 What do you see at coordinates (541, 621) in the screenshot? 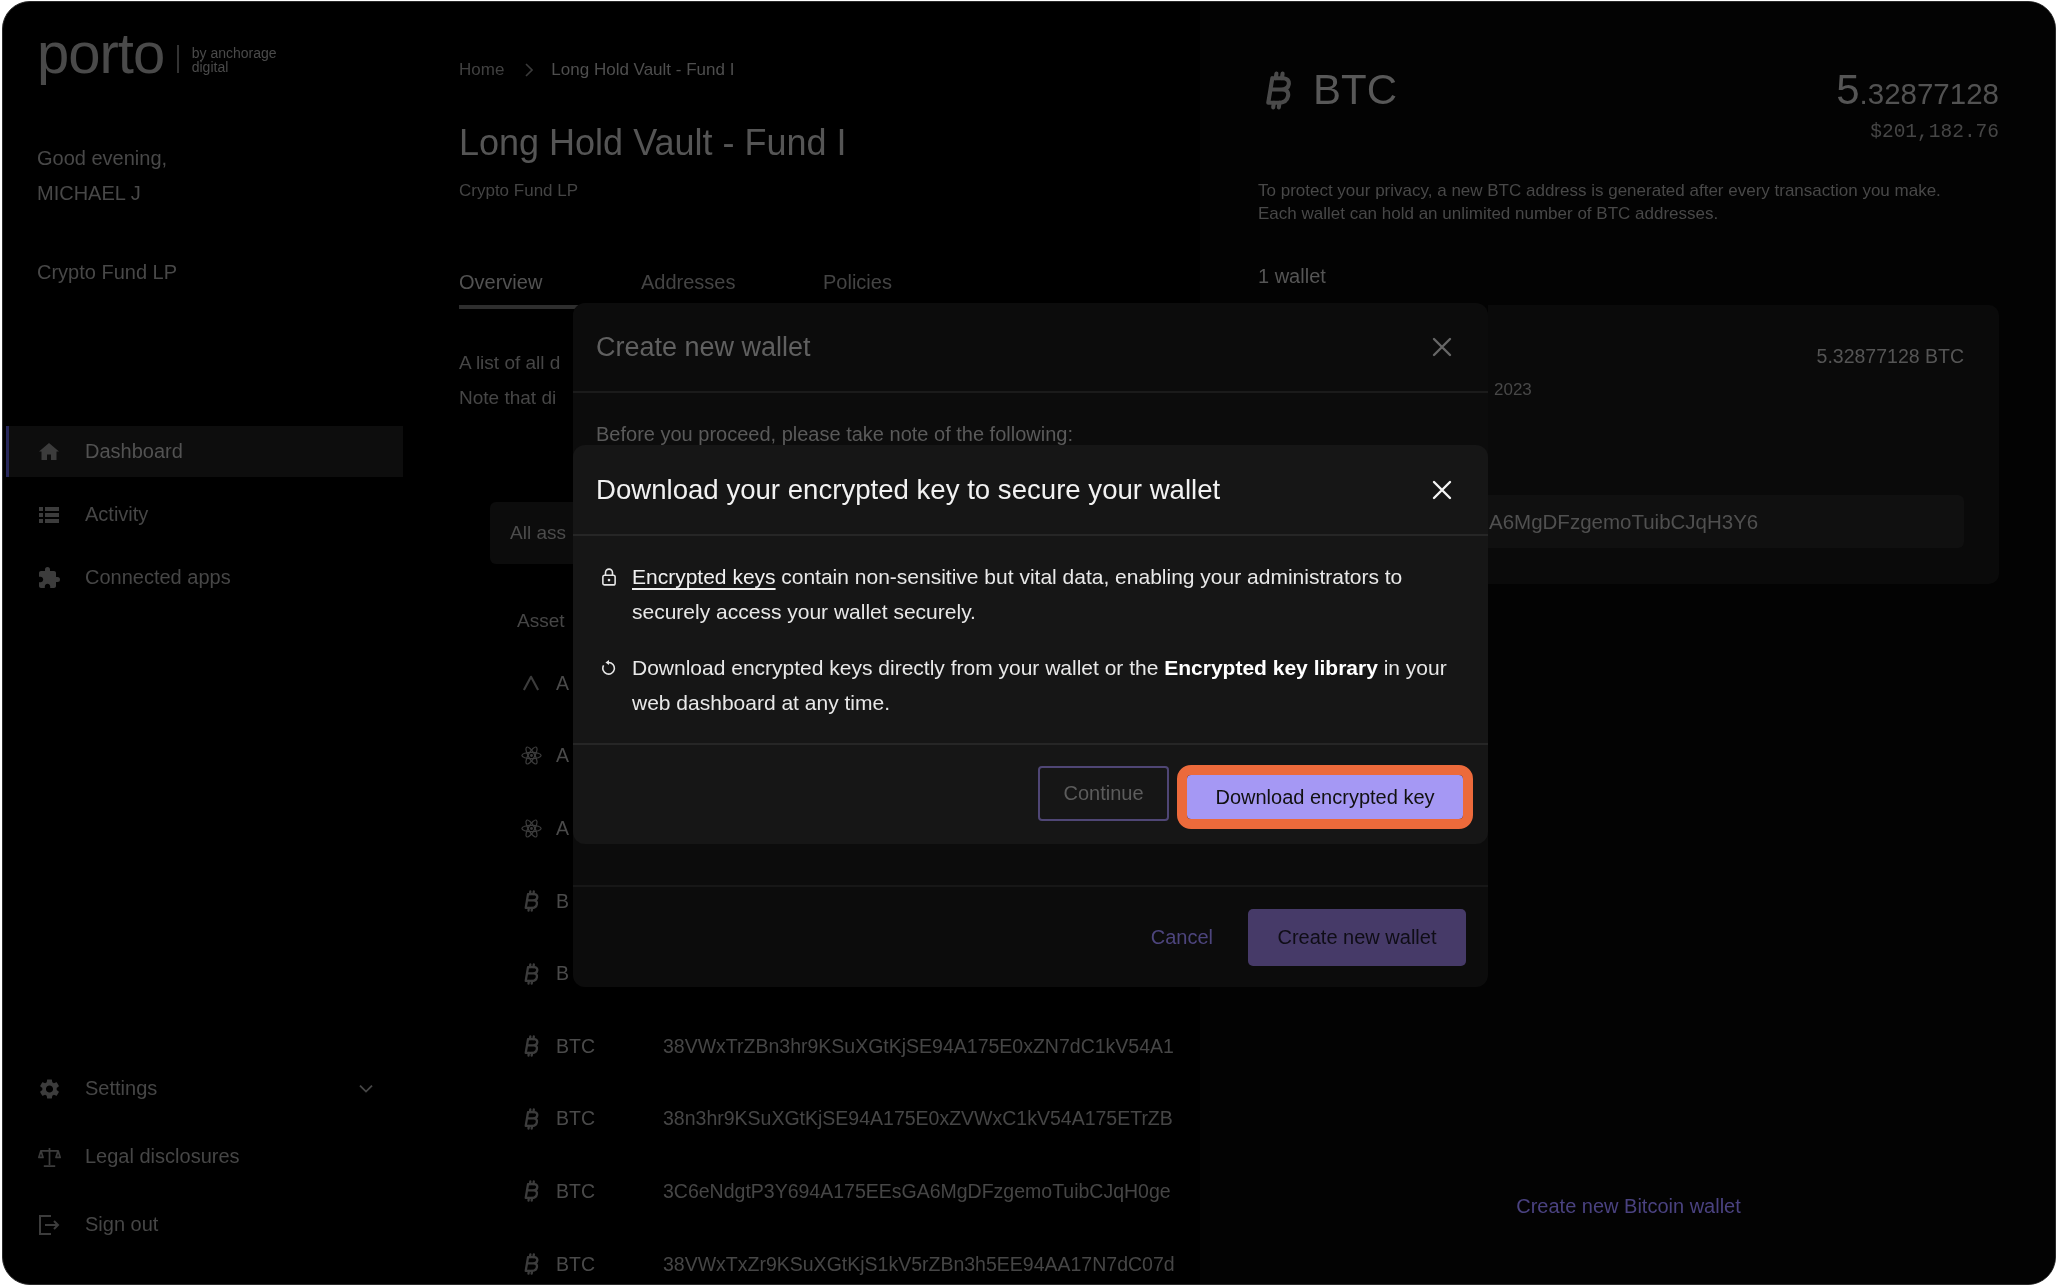
I see `column-header: Asset` at bounding box center [541, 621].